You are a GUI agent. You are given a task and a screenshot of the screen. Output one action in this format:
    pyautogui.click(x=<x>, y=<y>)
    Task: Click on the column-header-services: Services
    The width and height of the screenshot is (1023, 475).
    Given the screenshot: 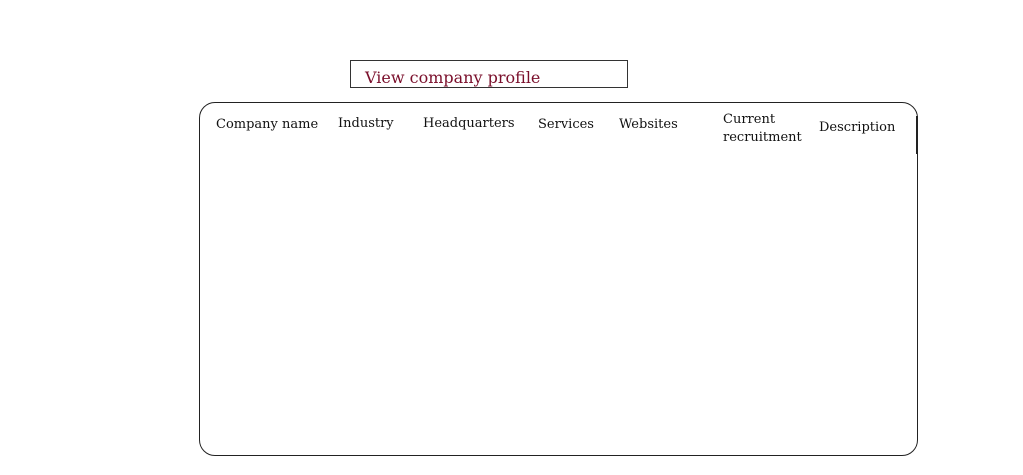 What is the action you would take?
    pyautogui.click(x=566, y=124)
    